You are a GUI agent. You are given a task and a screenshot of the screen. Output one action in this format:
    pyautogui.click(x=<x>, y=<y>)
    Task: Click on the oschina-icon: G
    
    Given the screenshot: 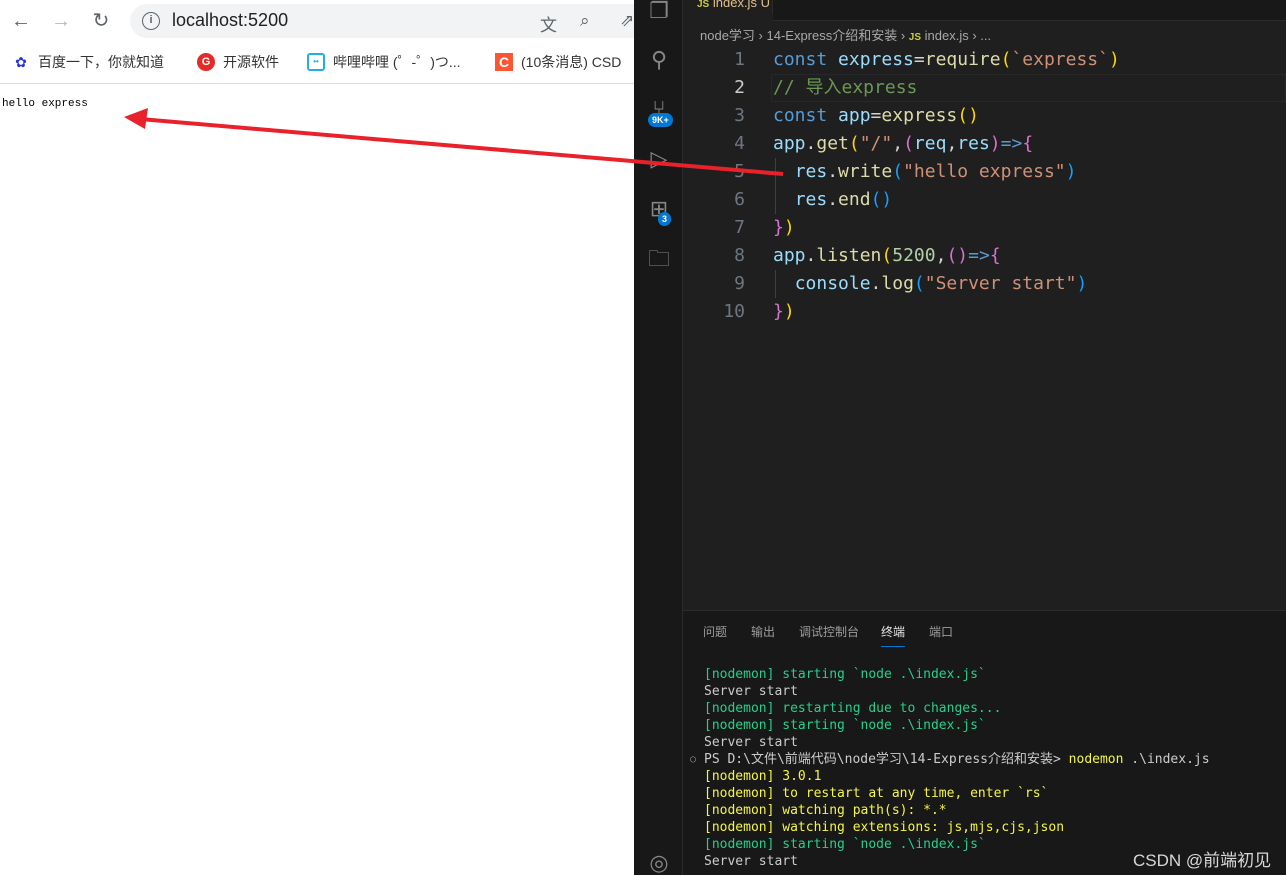 What is the action you would take?
    pyautogui.click(x=206, y=62)
    